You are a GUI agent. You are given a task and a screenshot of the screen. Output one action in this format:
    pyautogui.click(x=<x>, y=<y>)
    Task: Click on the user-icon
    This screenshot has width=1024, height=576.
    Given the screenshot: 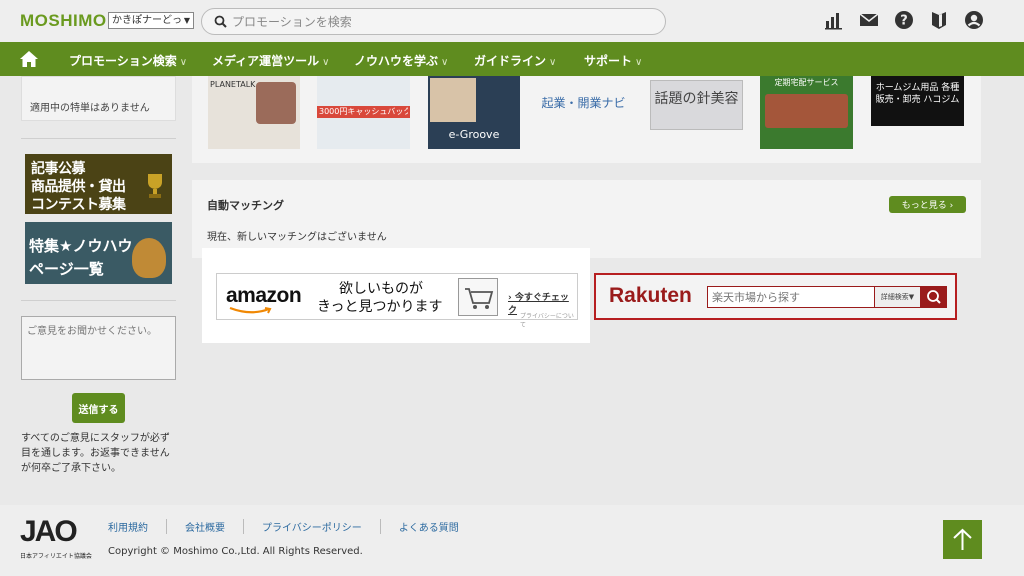 What is the action you would take?
    pyautogui.click(x=974, y=20)
    